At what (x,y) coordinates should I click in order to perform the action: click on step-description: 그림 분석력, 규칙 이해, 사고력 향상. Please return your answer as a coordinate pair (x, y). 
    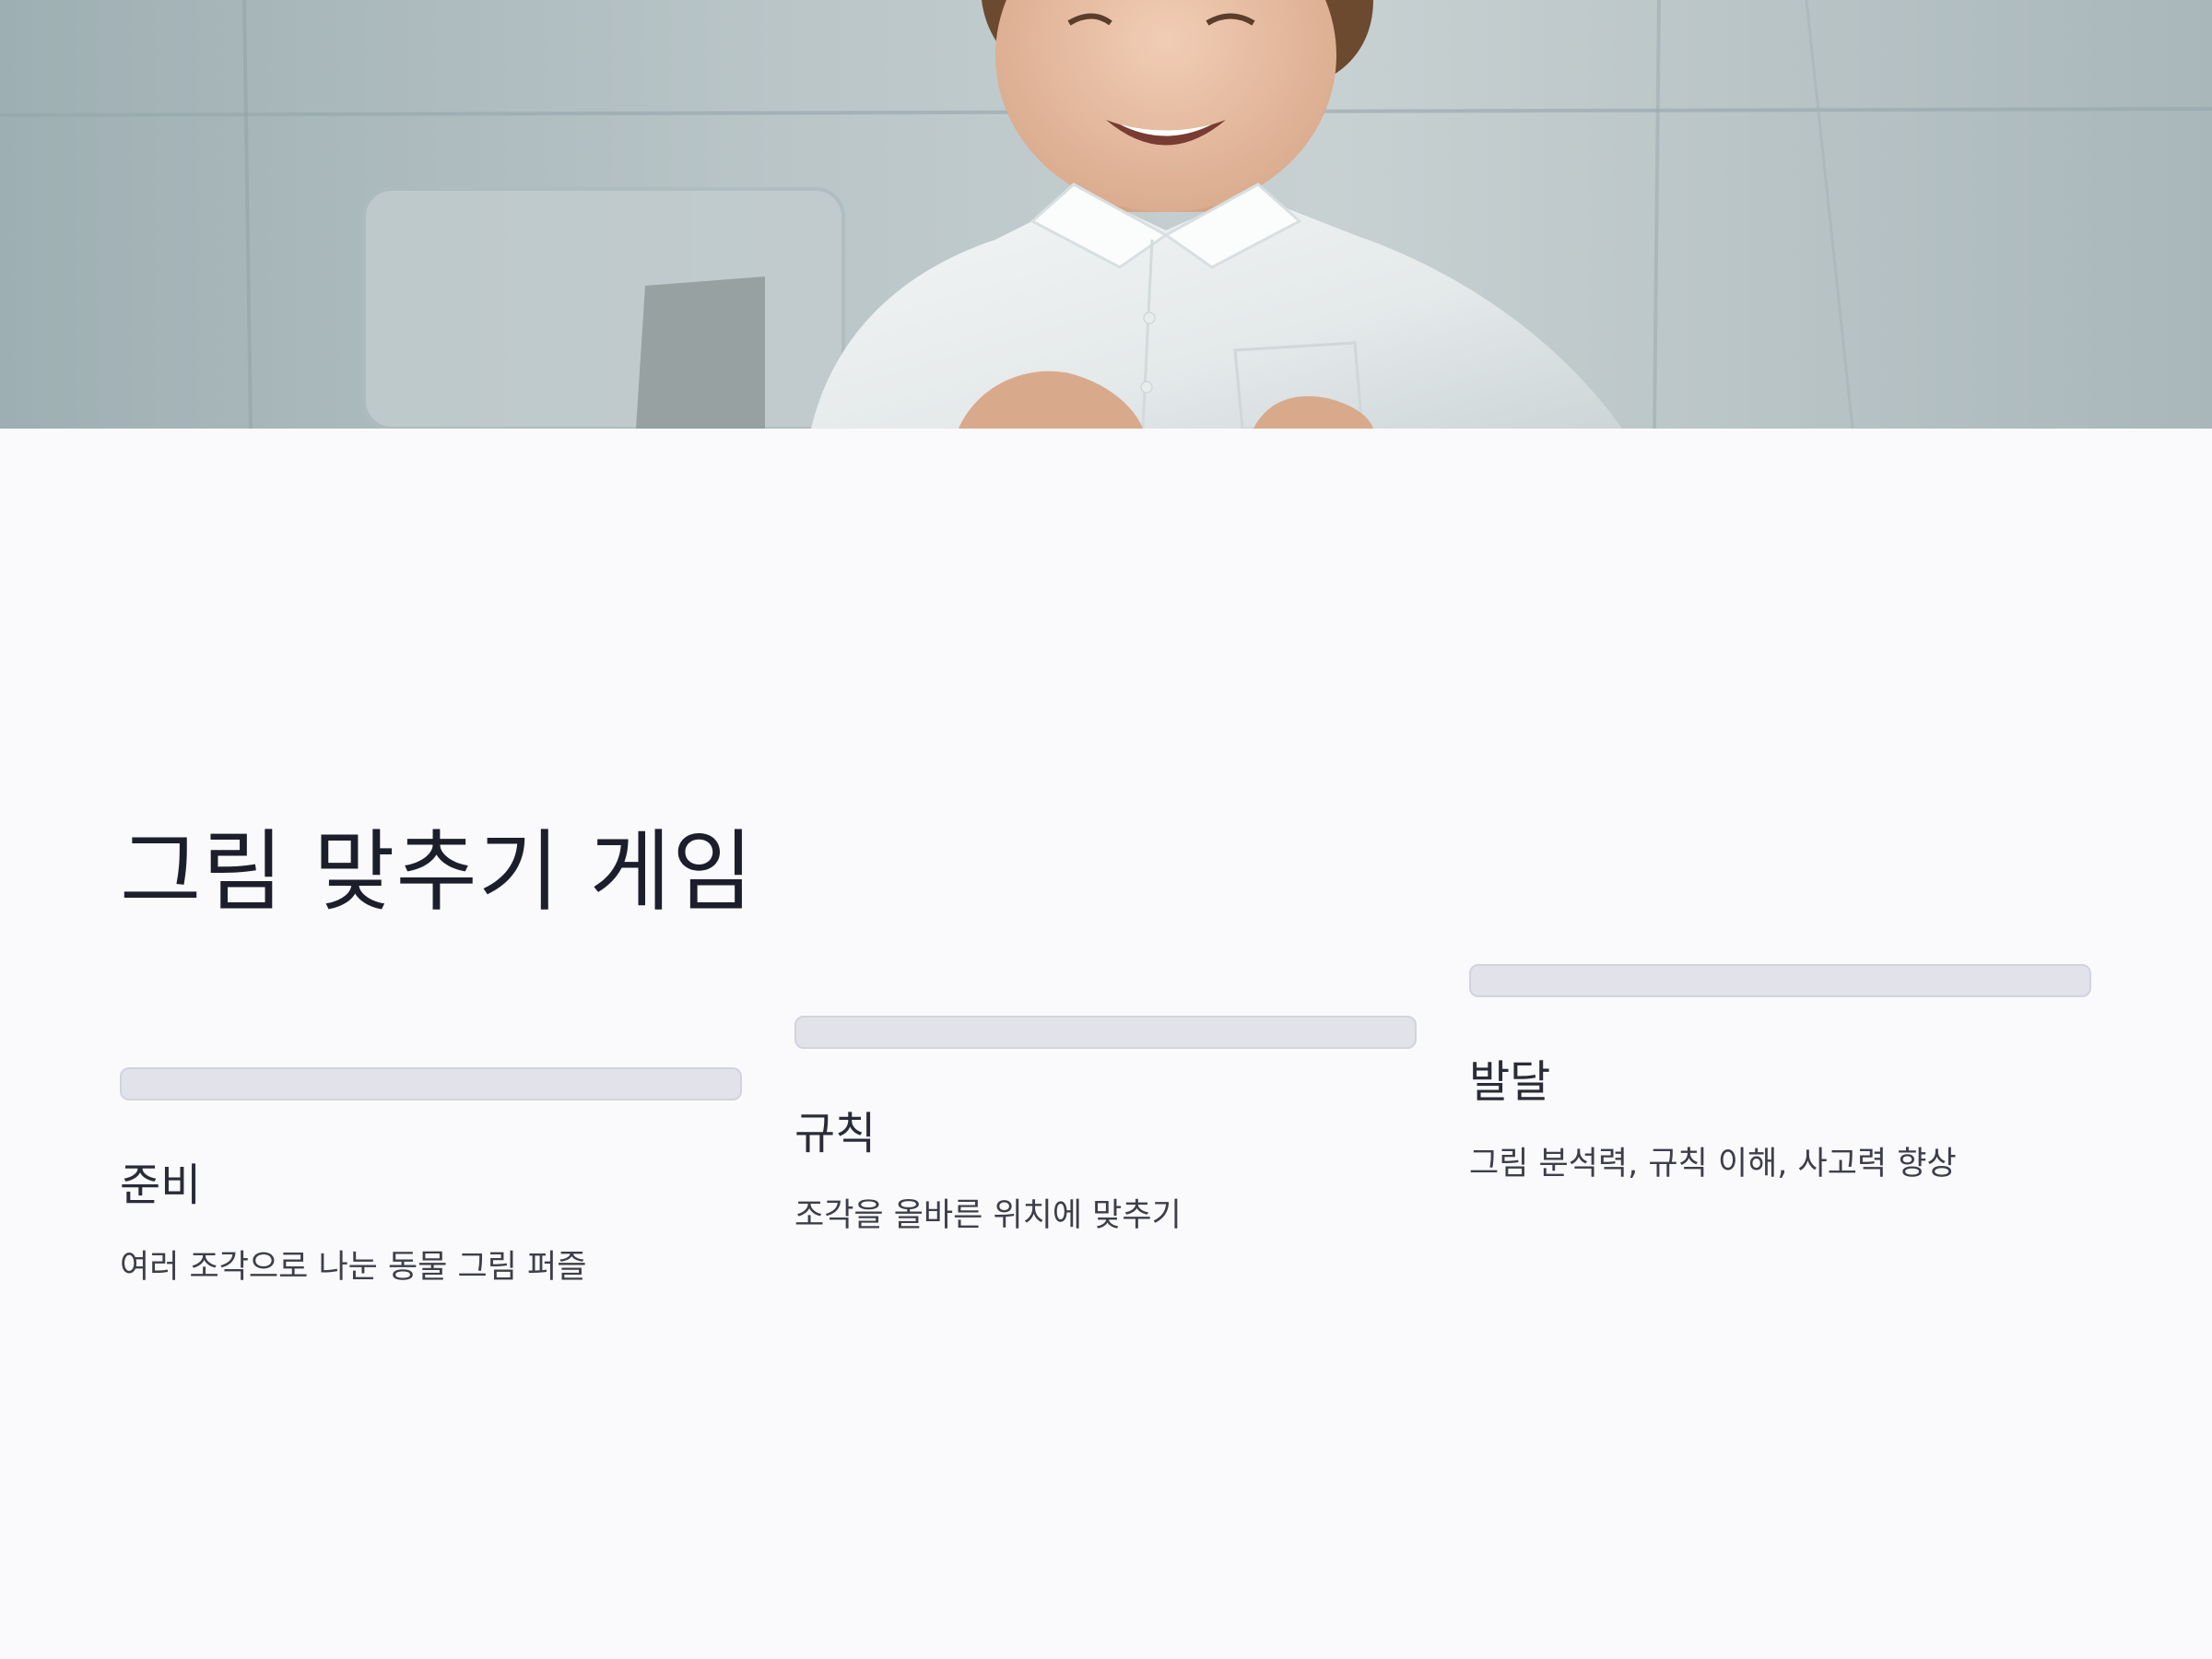
    Looking at the image, I should click on (1713, 1164).